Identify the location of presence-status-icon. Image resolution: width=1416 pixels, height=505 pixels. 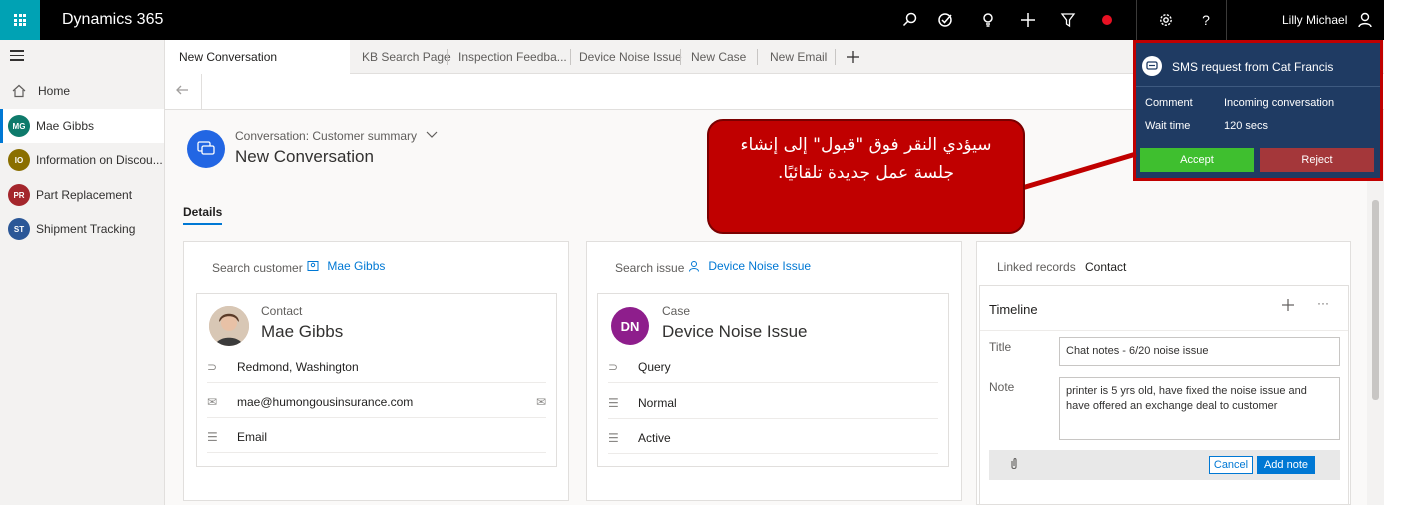
(1107, 20).